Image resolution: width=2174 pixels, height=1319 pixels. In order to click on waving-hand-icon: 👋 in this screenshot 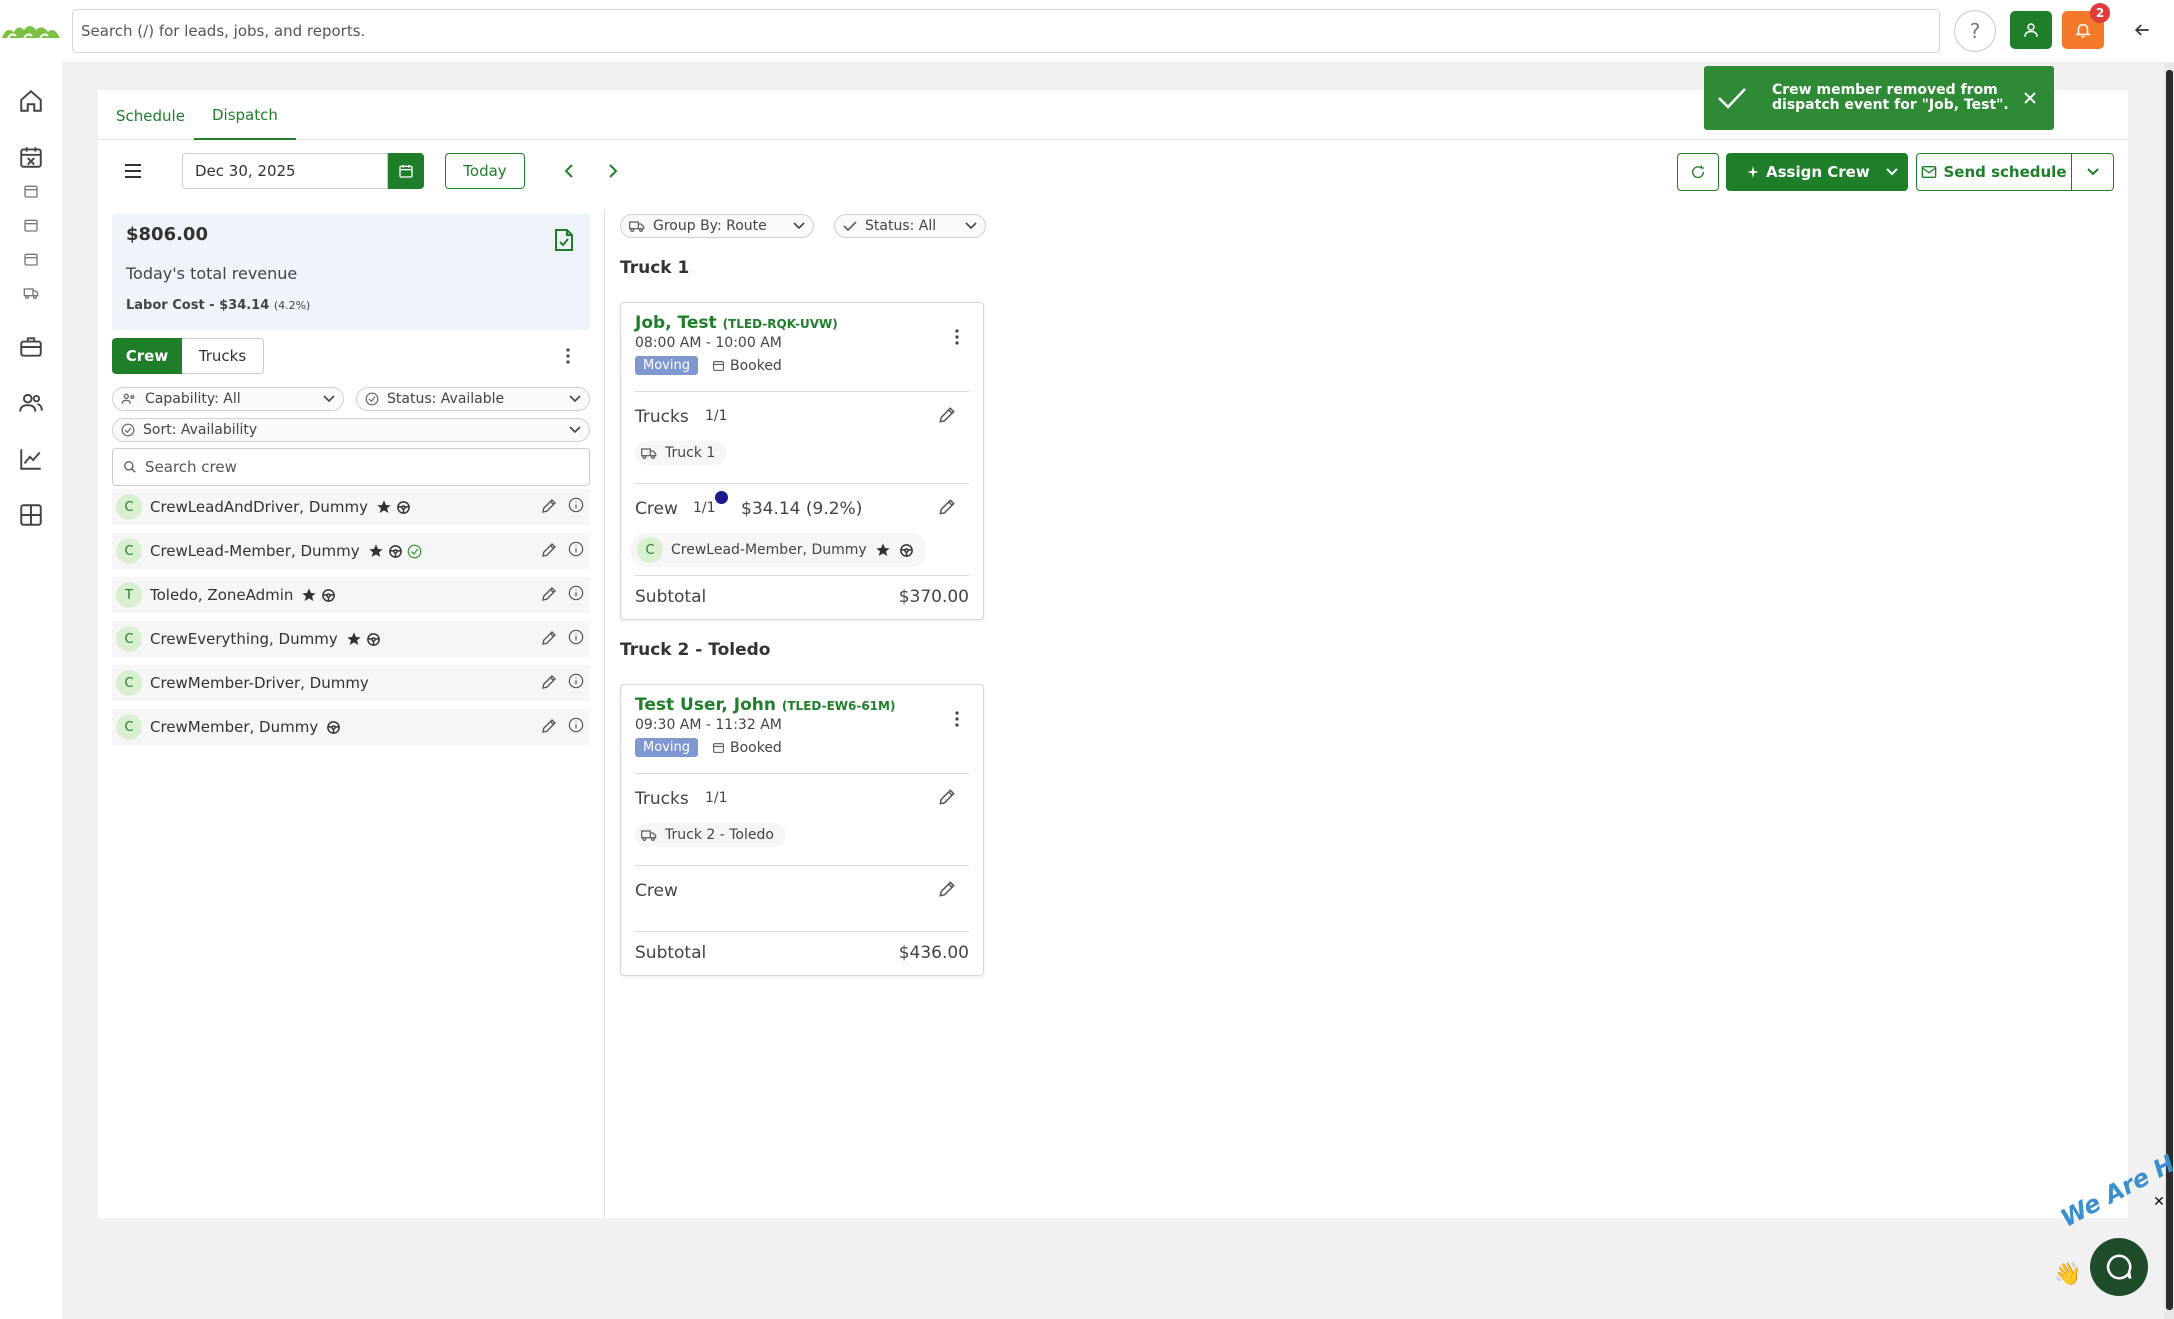, I will do `click(2068, 1274)`.